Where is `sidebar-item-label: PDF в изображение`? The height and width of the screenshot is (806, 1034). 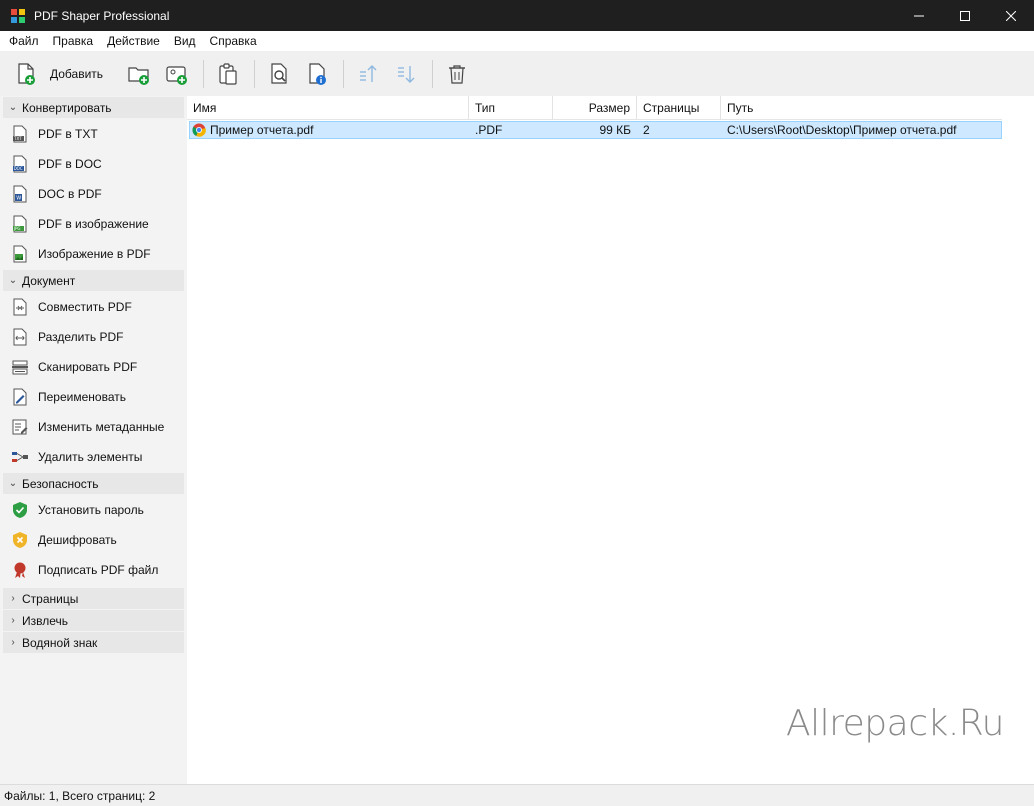
sidebar-item-label: PDF в изображение is located at coordinates (93, 224).